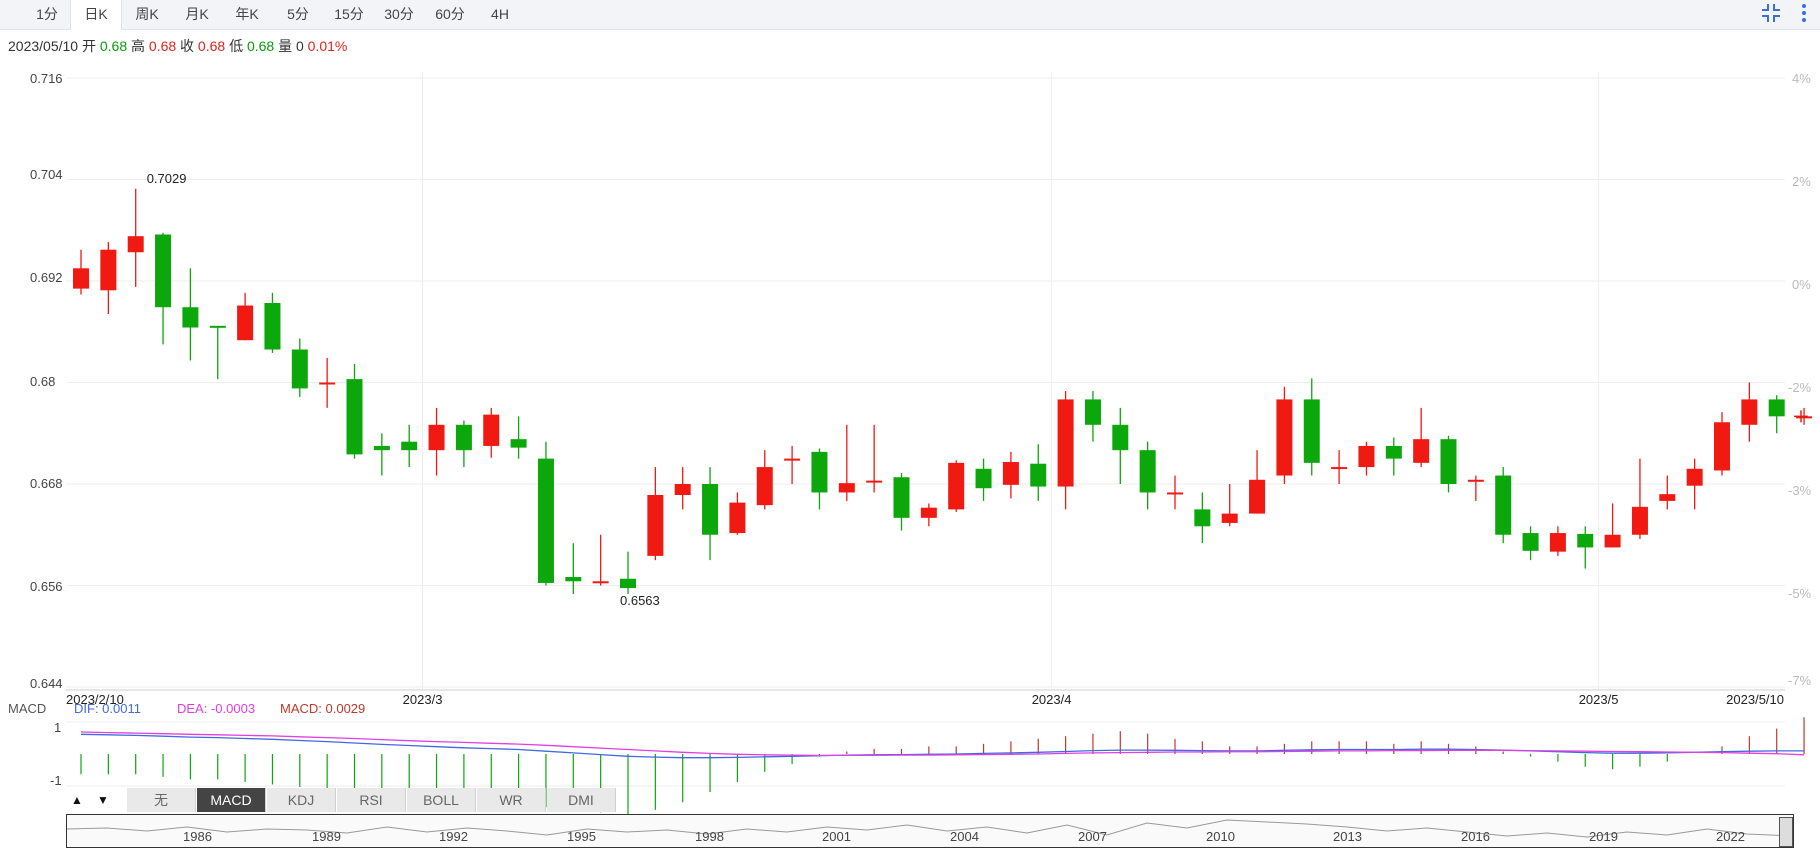  I want to click on indicator-none: 无, so click(161, 800).